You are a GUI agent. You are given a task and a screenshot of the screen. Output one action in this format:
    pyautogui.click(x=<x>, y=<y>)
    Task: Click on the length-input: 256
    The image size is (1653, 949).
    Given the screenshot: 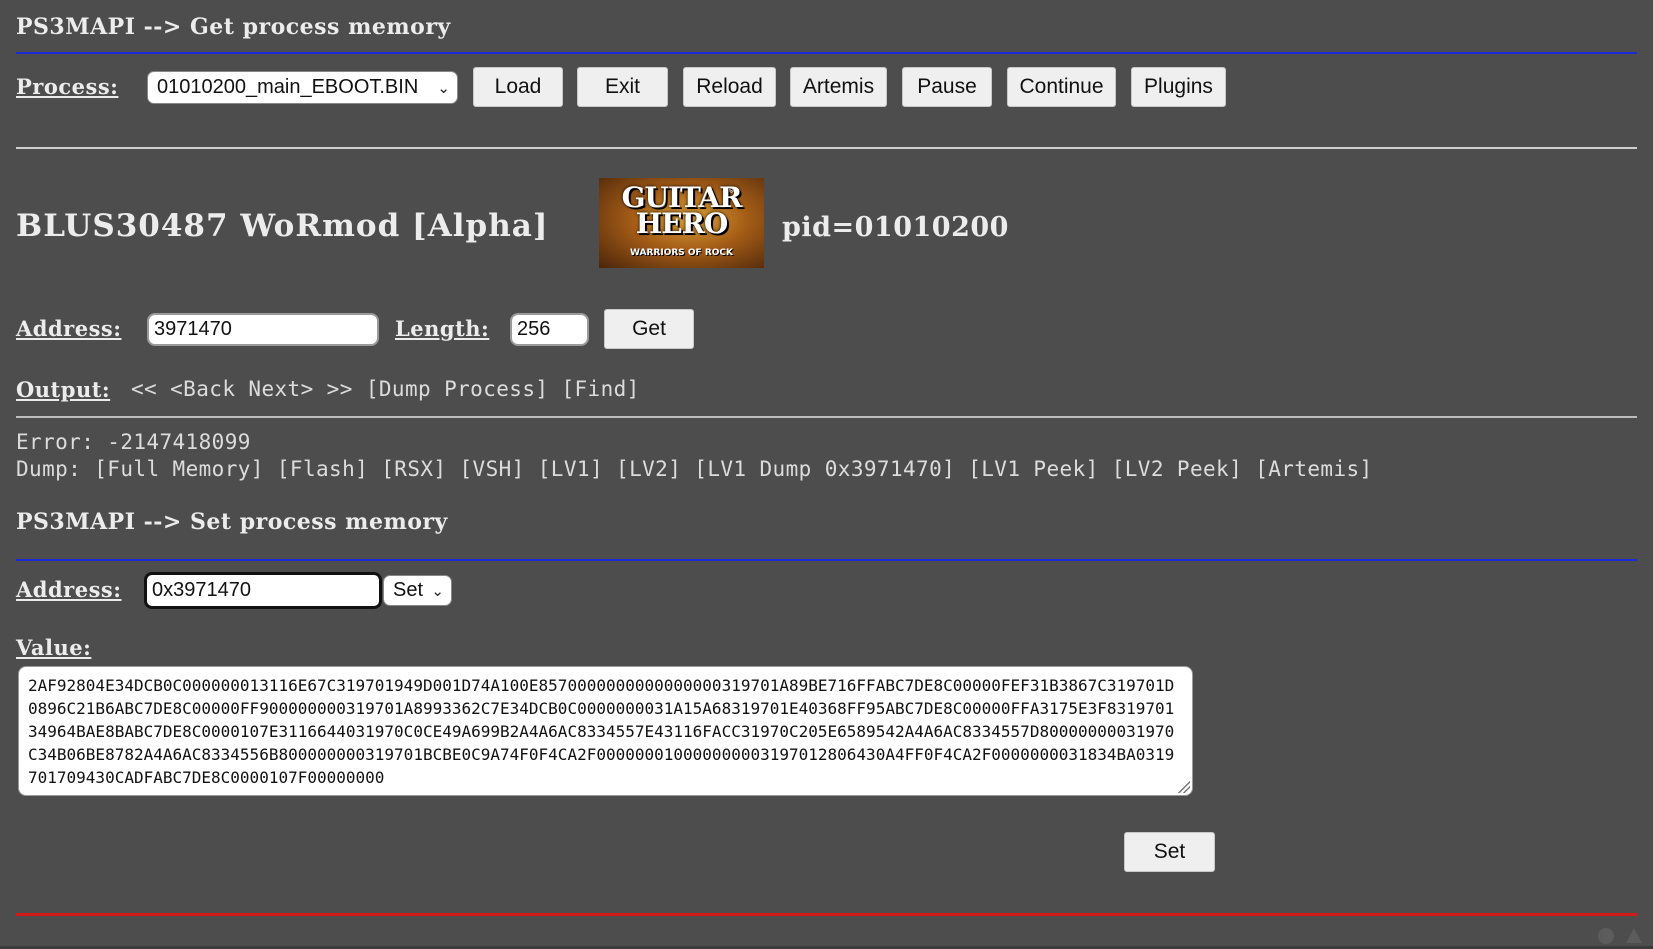 What is the action you would take?
    pyautogui.click(x=549, y=329)
    